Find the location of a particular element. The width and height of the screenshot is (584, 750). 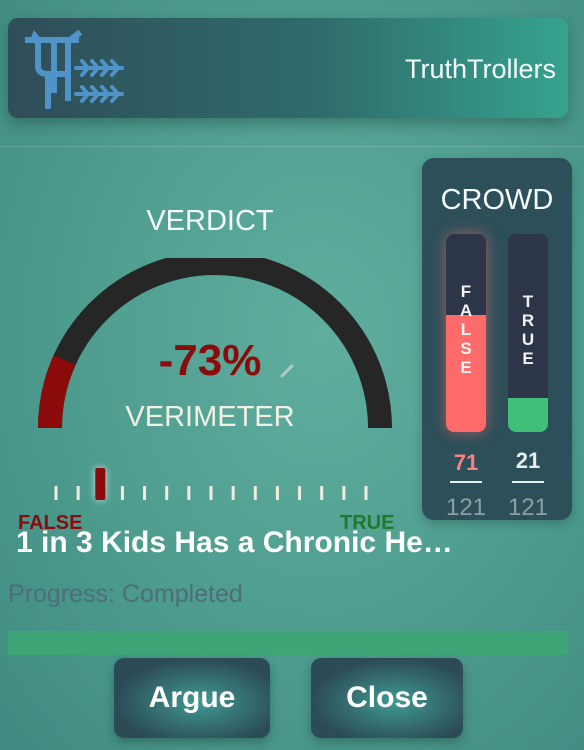

crowd-true-count: 21 is located at coordinates (528, 460).